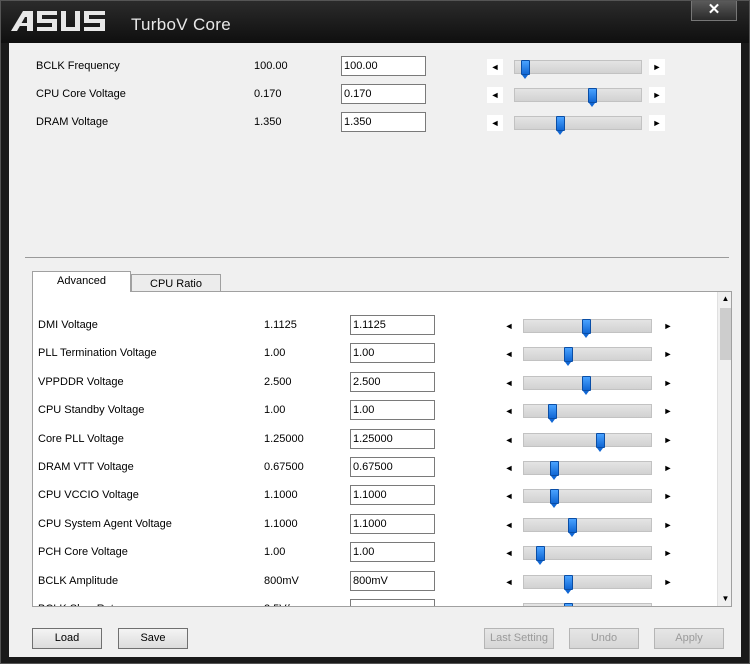 This screenshot has height=664, width=750. I want to click on scroll-up-icon: ▲, so click(724, 299).